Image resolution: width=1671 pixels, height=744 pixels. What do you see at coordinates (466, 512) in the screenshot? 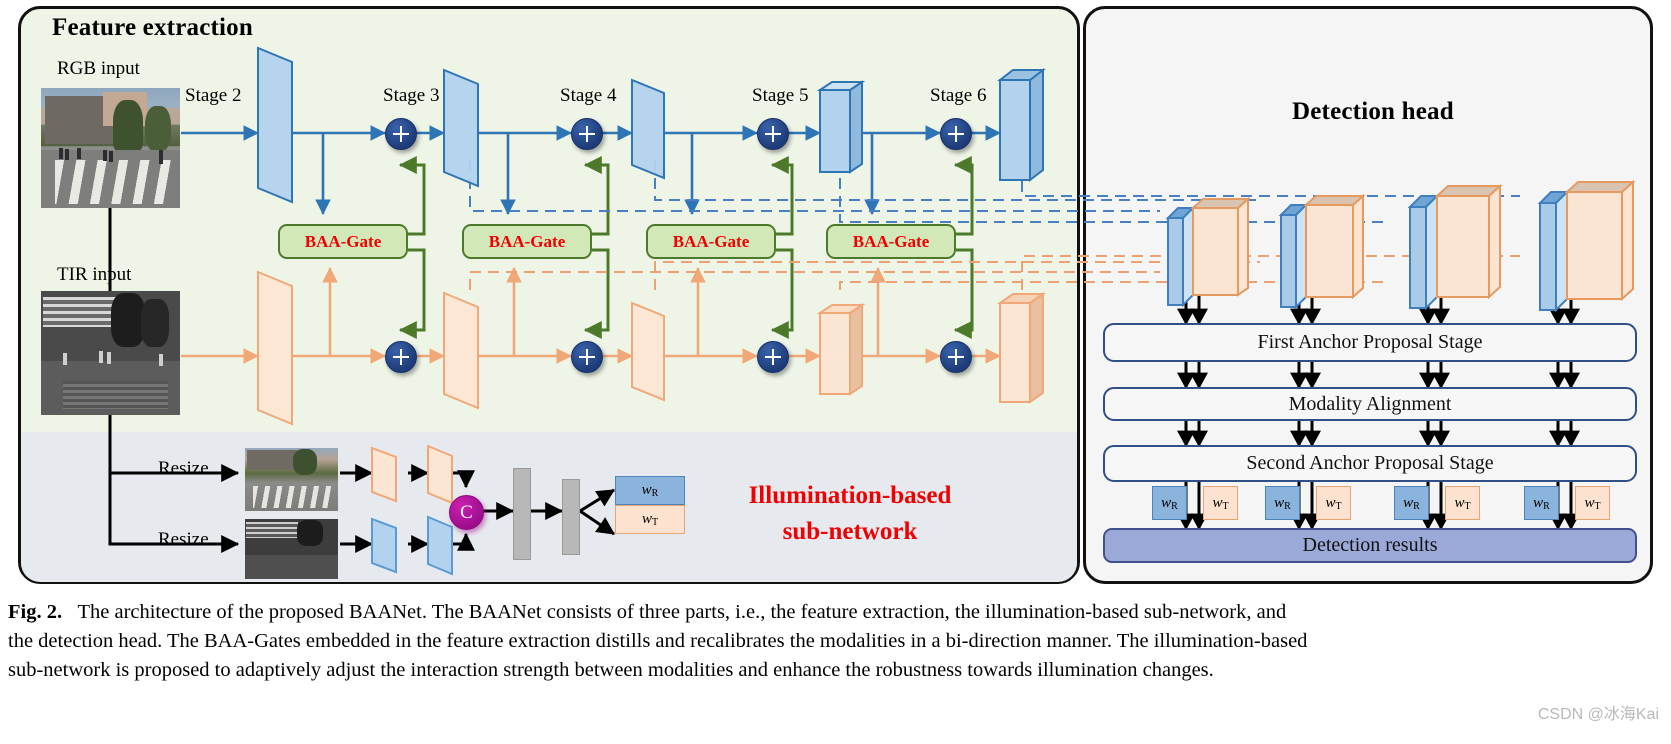
I see `concat-node: C` at bounding box center [466, 512].